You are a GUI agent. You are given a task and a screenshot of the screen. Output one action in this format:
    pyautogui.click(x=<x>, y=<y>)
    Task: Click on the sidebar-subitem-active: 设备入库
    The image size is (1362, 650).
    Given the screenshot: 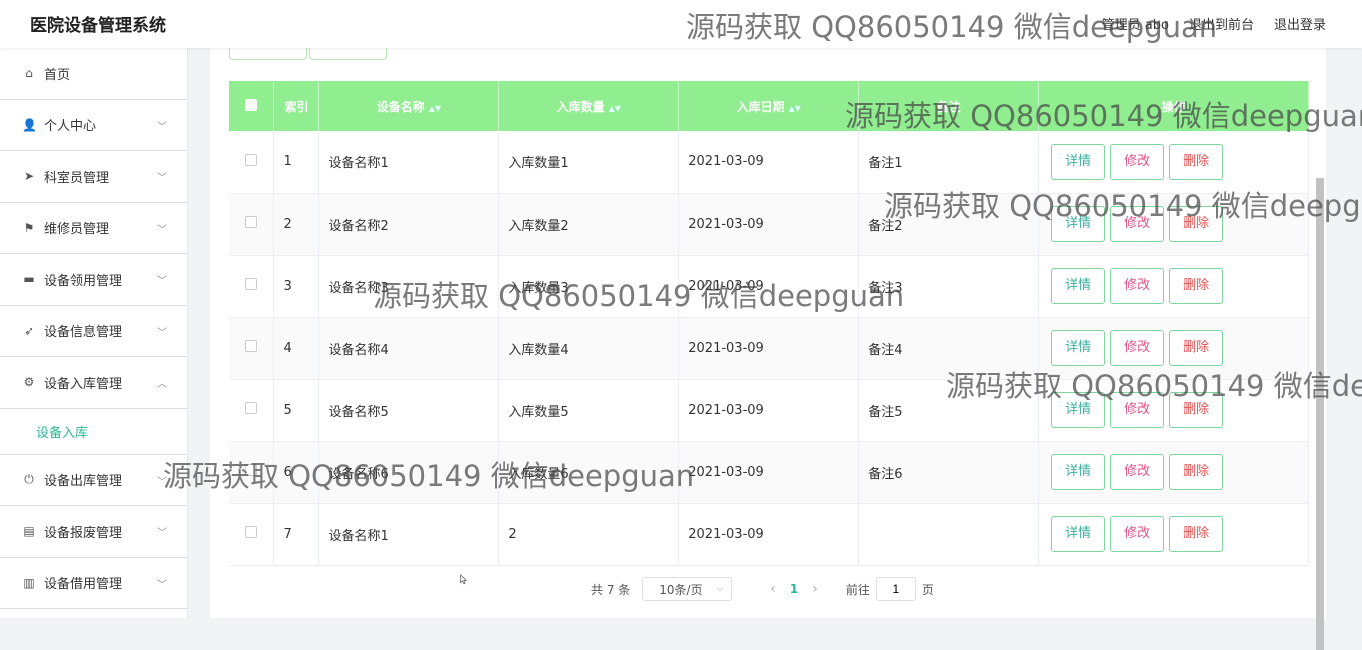 What is the action you would take?
    pyautogui.click(x=93, y=432)
    